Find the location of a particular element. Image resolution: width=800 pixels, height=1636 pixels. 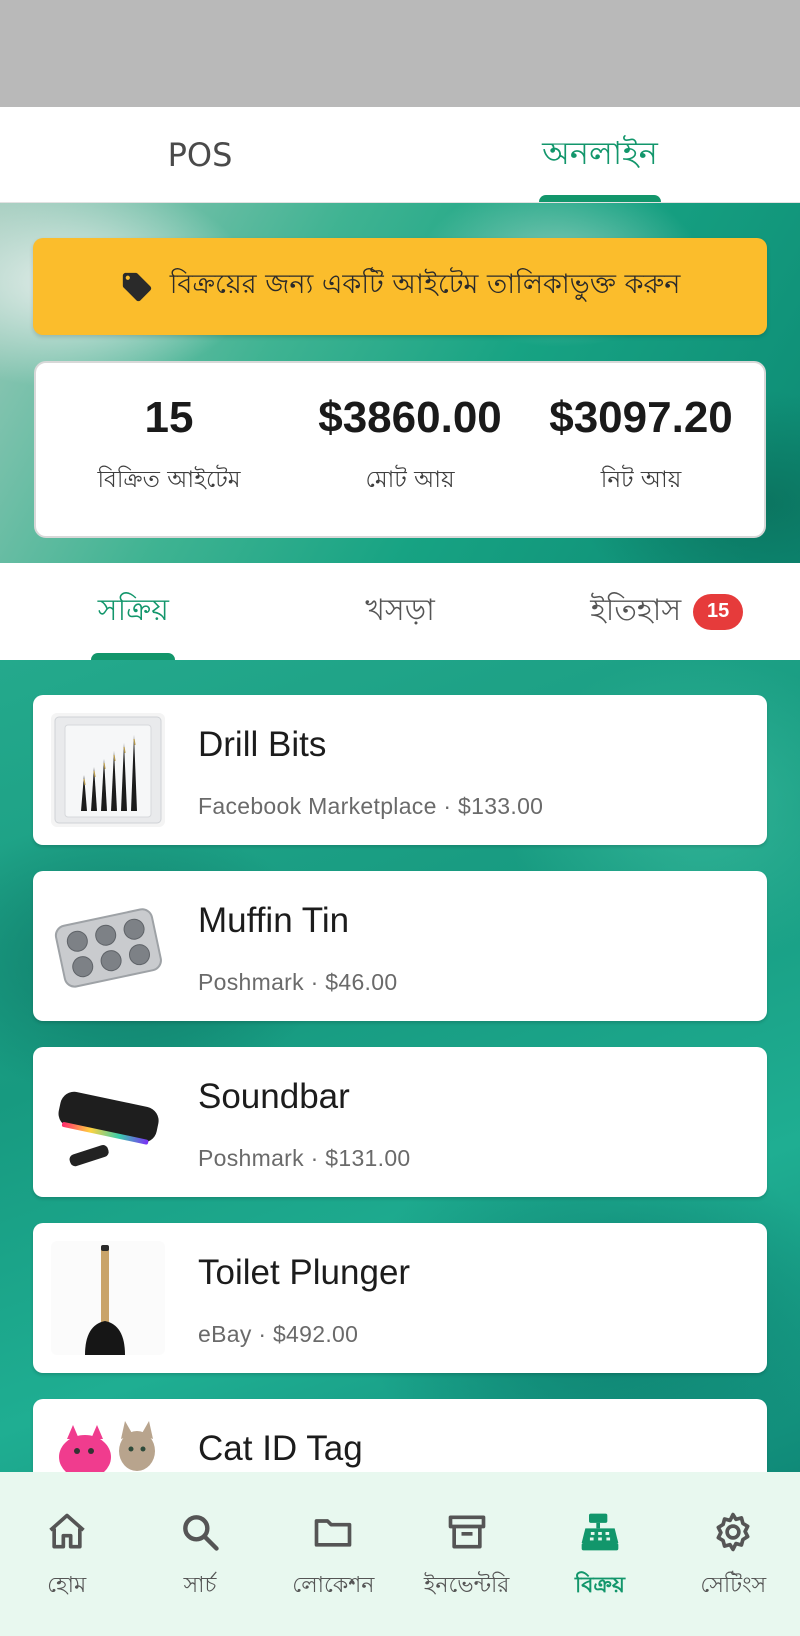

item-title: Toilet Plunger is located at coordinates (304, 1272).